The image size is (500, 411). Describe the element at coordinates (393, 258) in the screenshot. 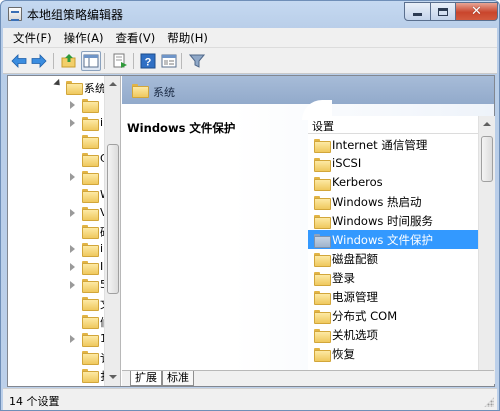

I see `list-item: 磁盘配额` at that location.